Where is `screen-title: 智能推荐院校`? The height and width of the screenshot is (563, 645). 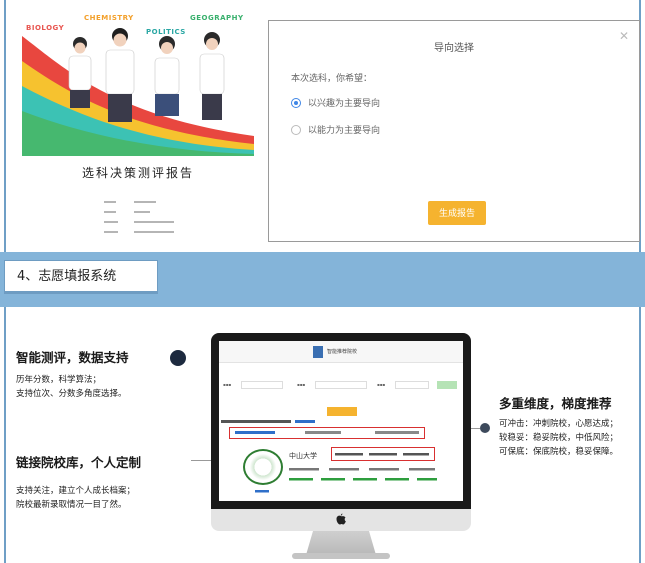
screen-title: 智能推荐院校 is located at coordinates (342, 352).